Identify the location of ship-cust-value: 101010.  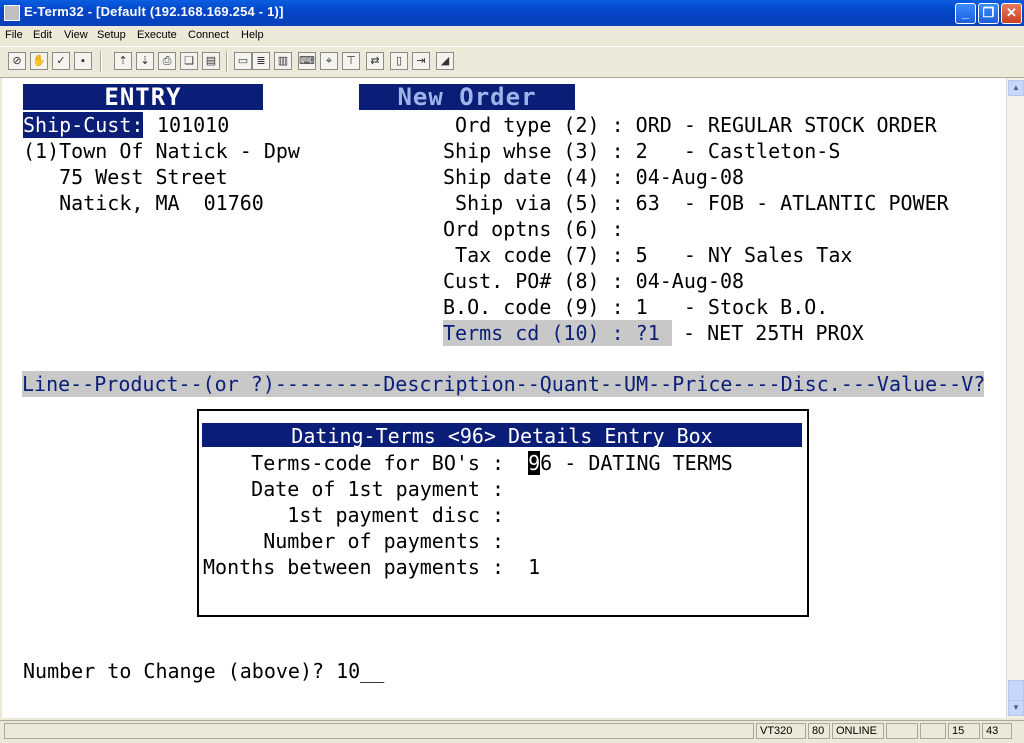
(193, 125).